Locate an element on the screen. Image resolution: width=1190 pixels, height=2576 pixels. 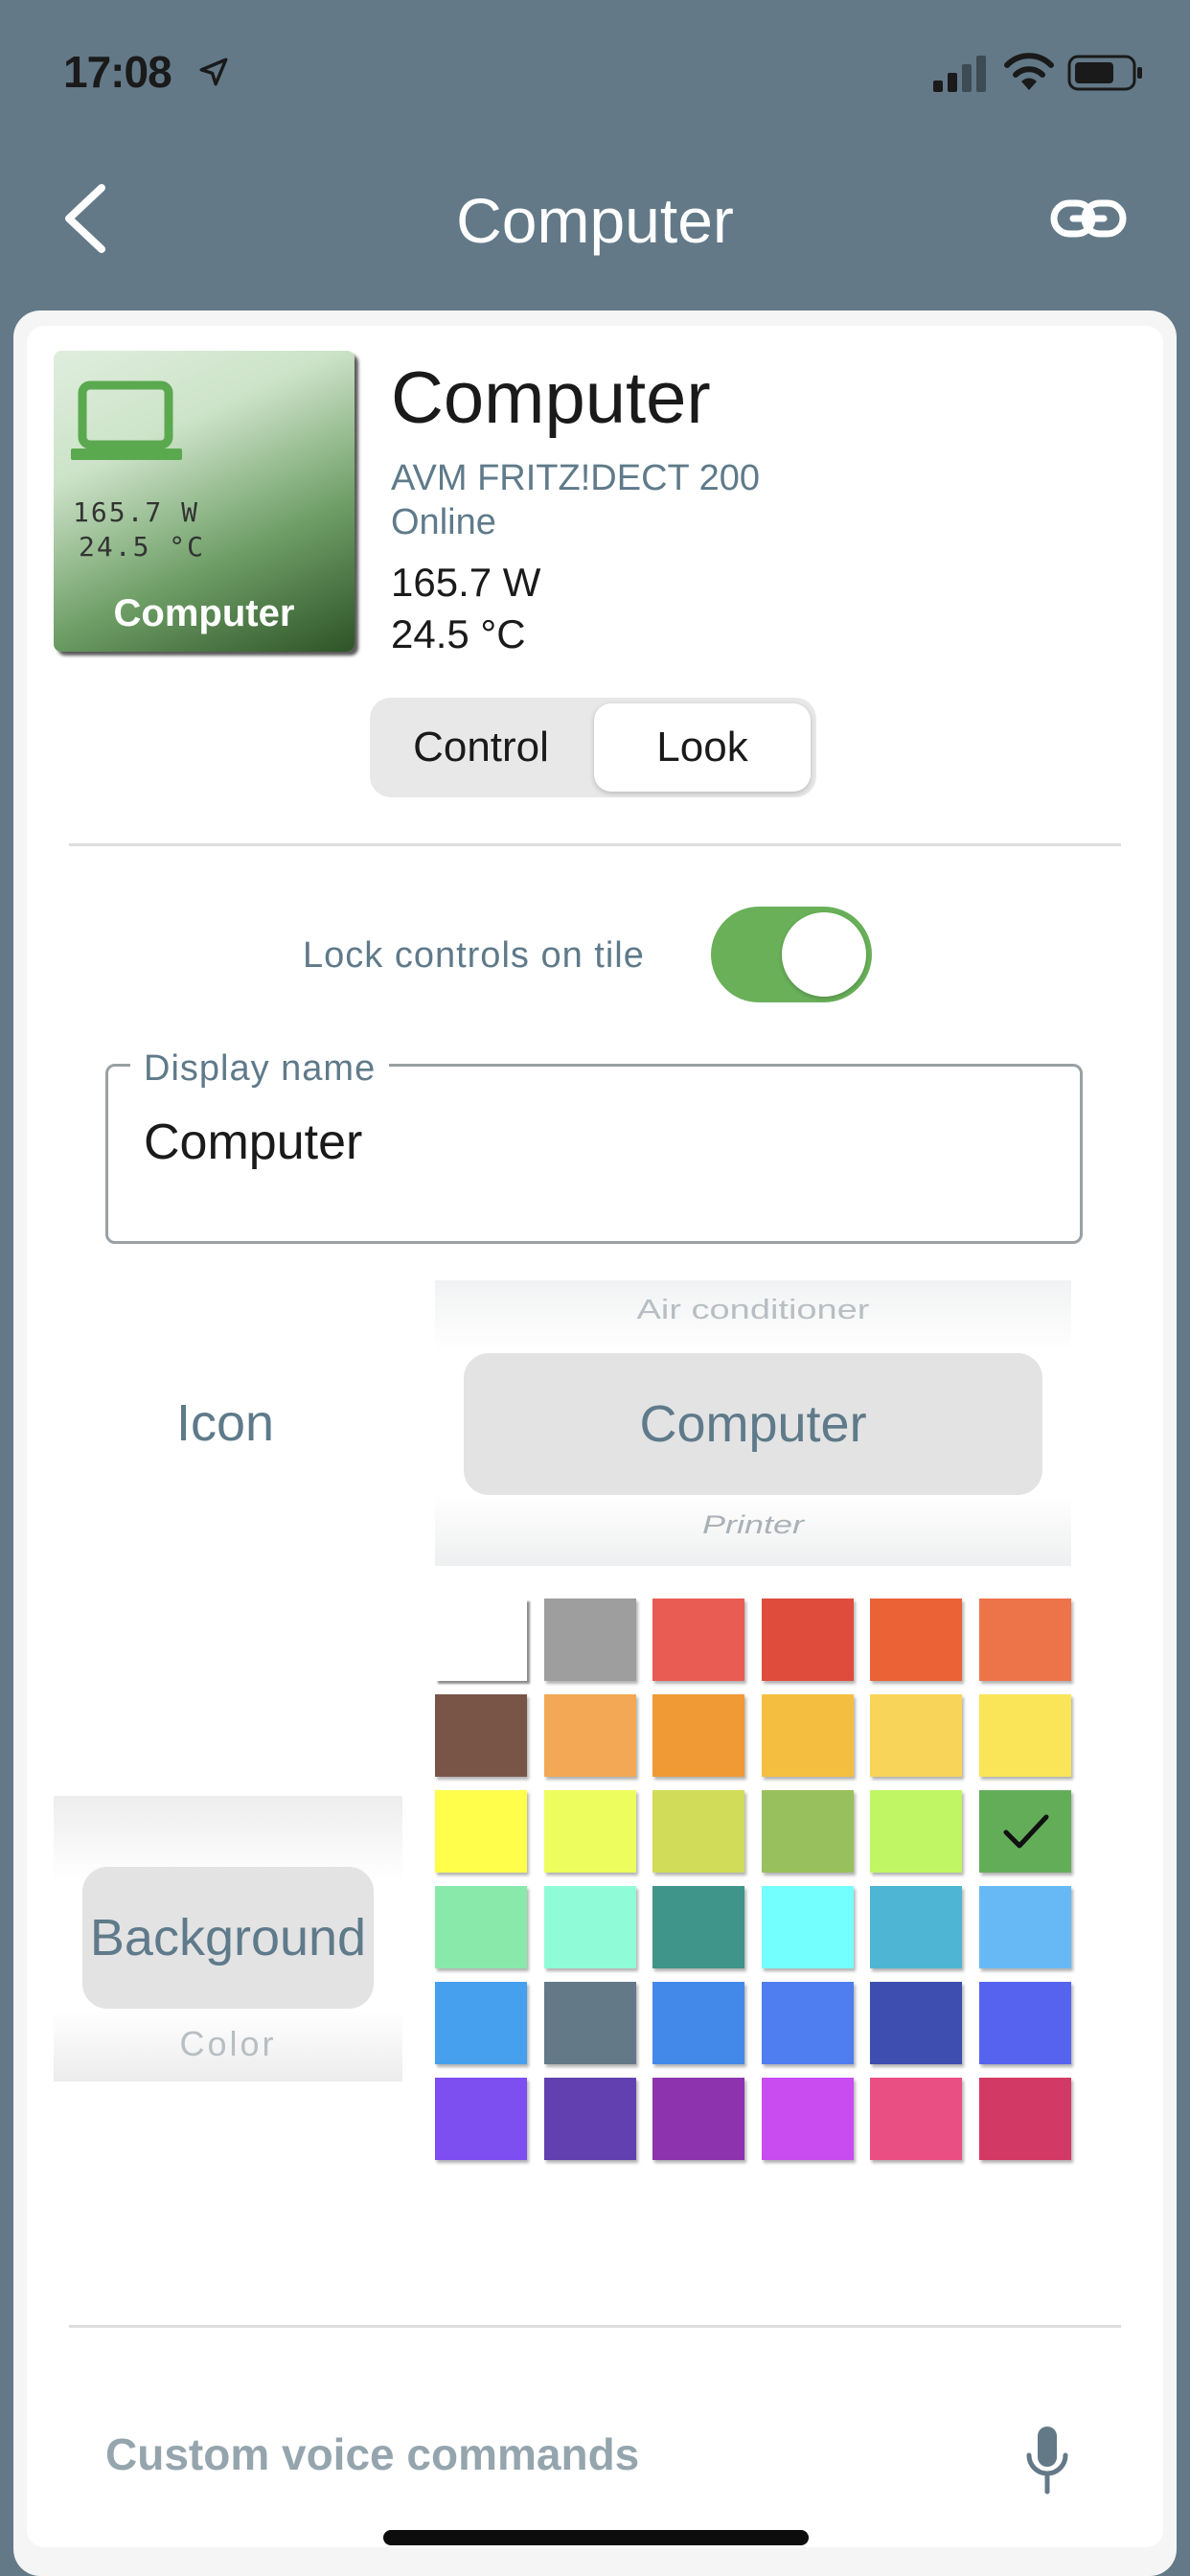
background-option-selected: Background is located at coordinates (228, 1938).